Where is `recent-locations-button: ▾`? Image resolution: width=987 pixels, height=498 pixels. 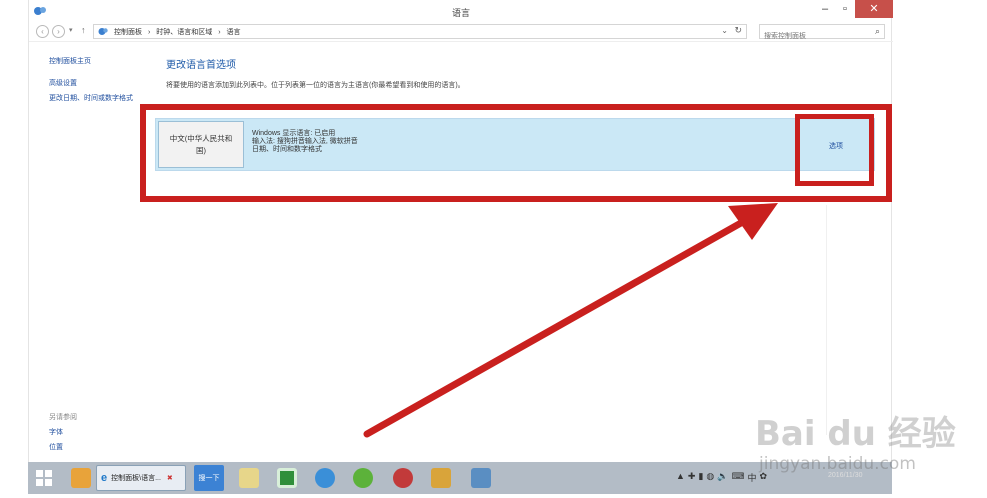 recent-locations-button: ▾ is located at coordinates (71, 30).